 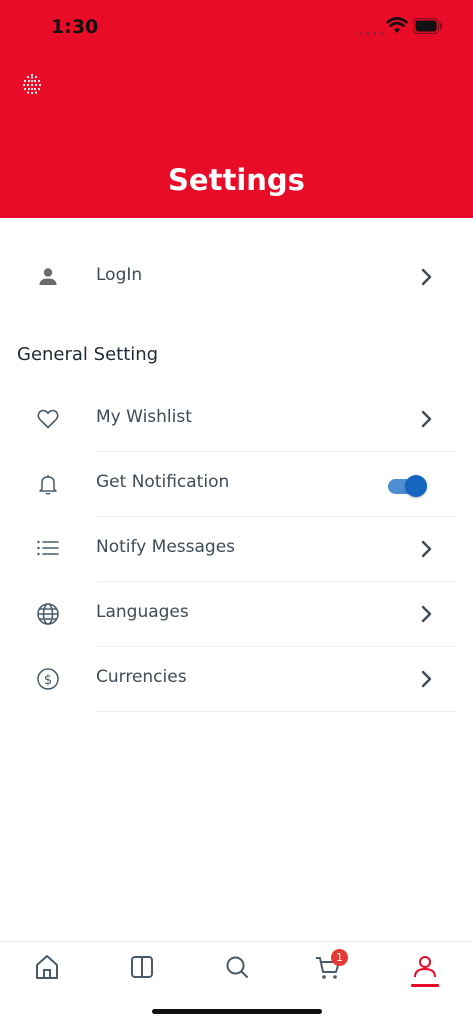 What do you see at coordinates (166, 547) in the screenshot?
I see `setting-label: Notify Messages` at bounding box center [166, 547].